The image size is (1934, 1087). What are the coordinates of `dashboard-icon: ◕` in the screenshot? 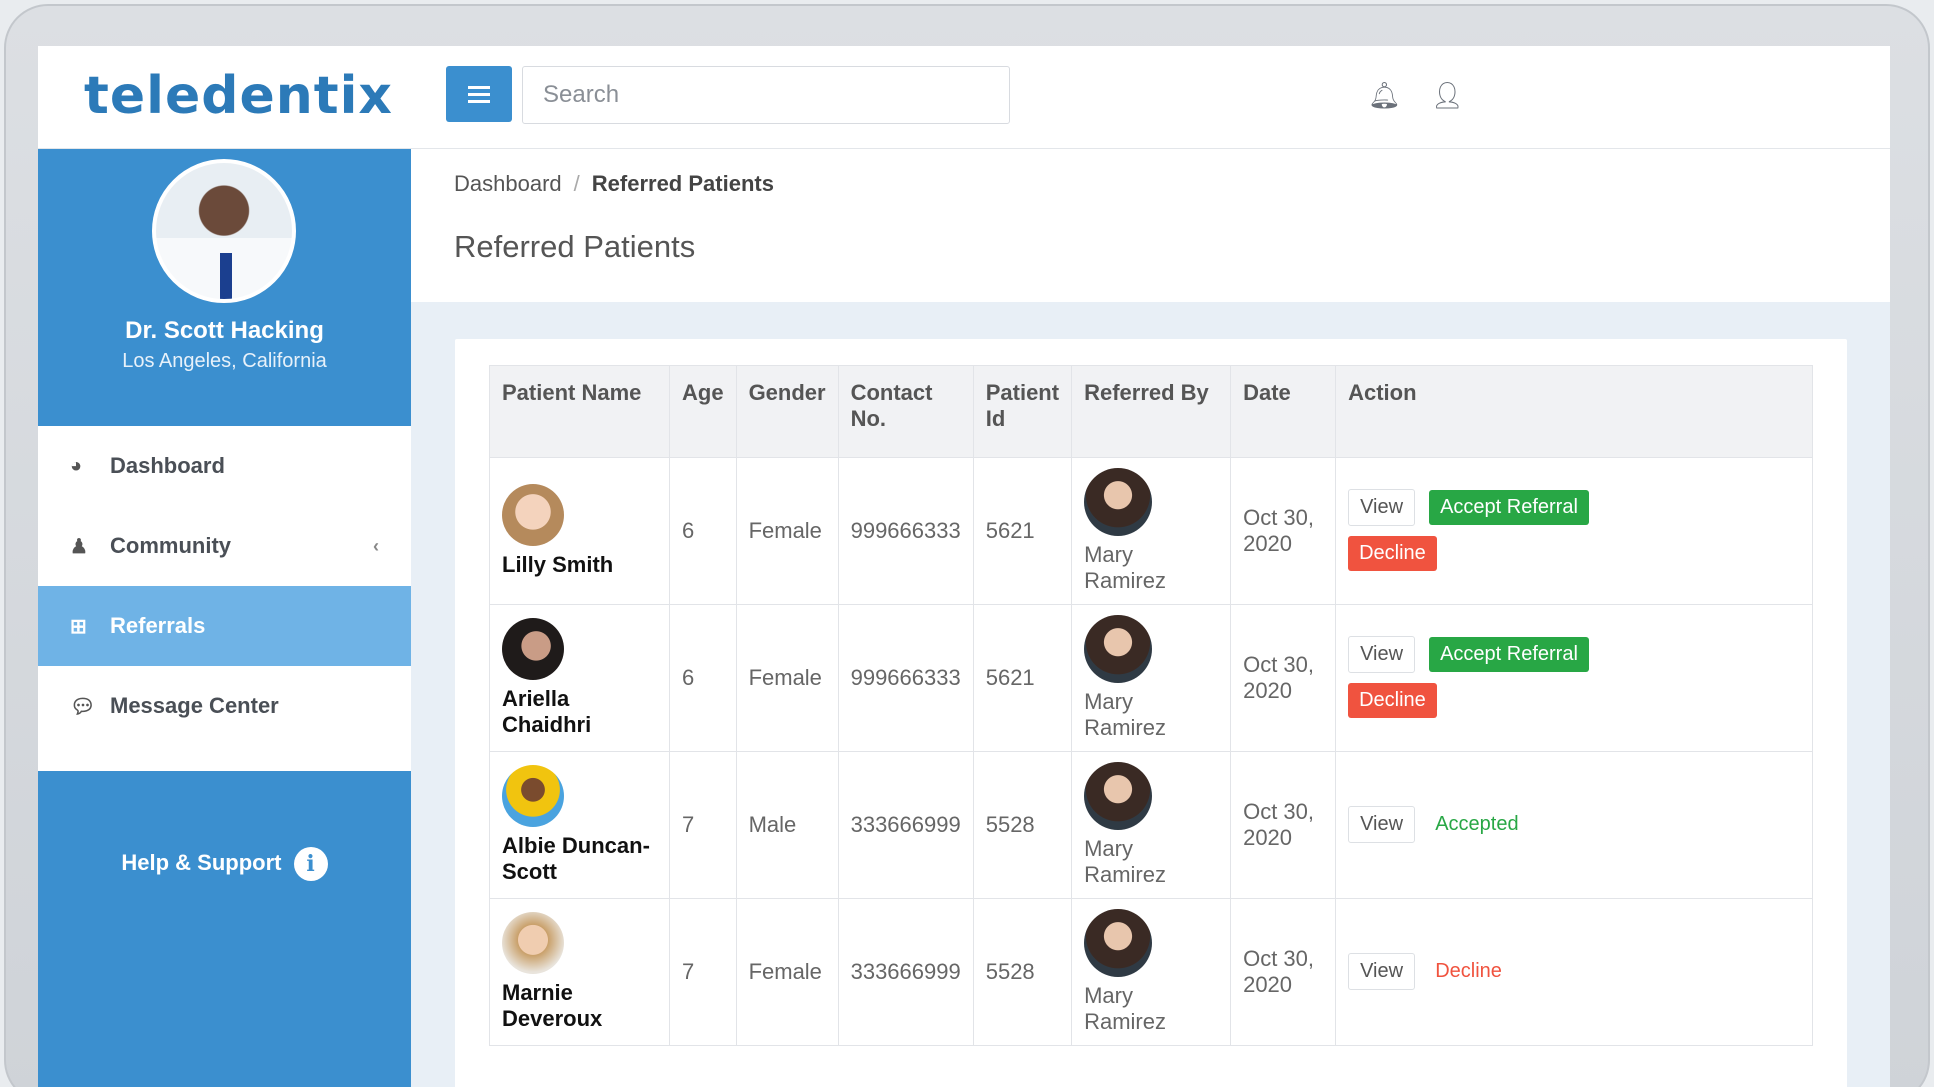 It's located at (76, 465).